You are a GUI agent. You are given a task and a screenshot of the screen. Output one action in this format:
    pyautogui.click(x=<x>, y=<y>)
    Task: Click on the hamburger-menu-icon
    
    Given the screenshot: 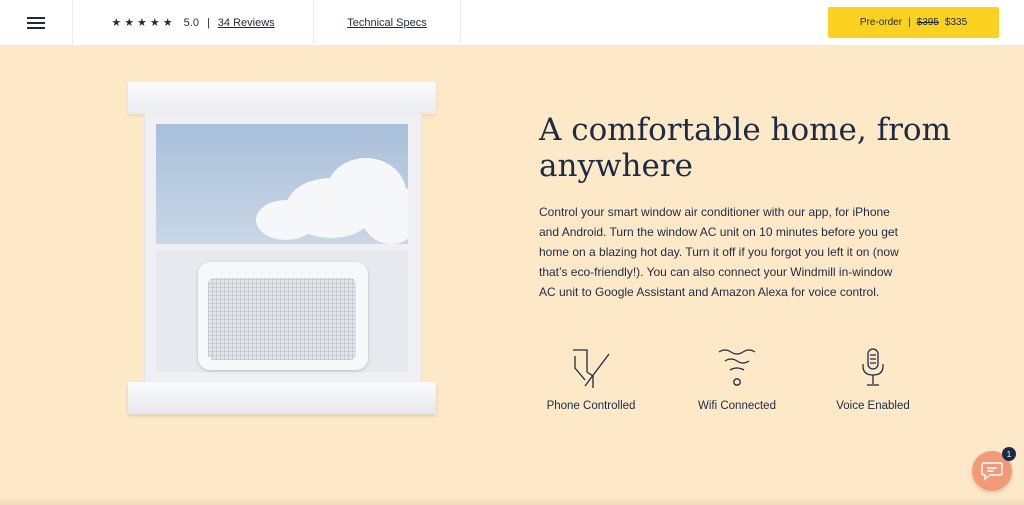 What is the action you would take?
    pyautogui.click(x=36, y=22)
    